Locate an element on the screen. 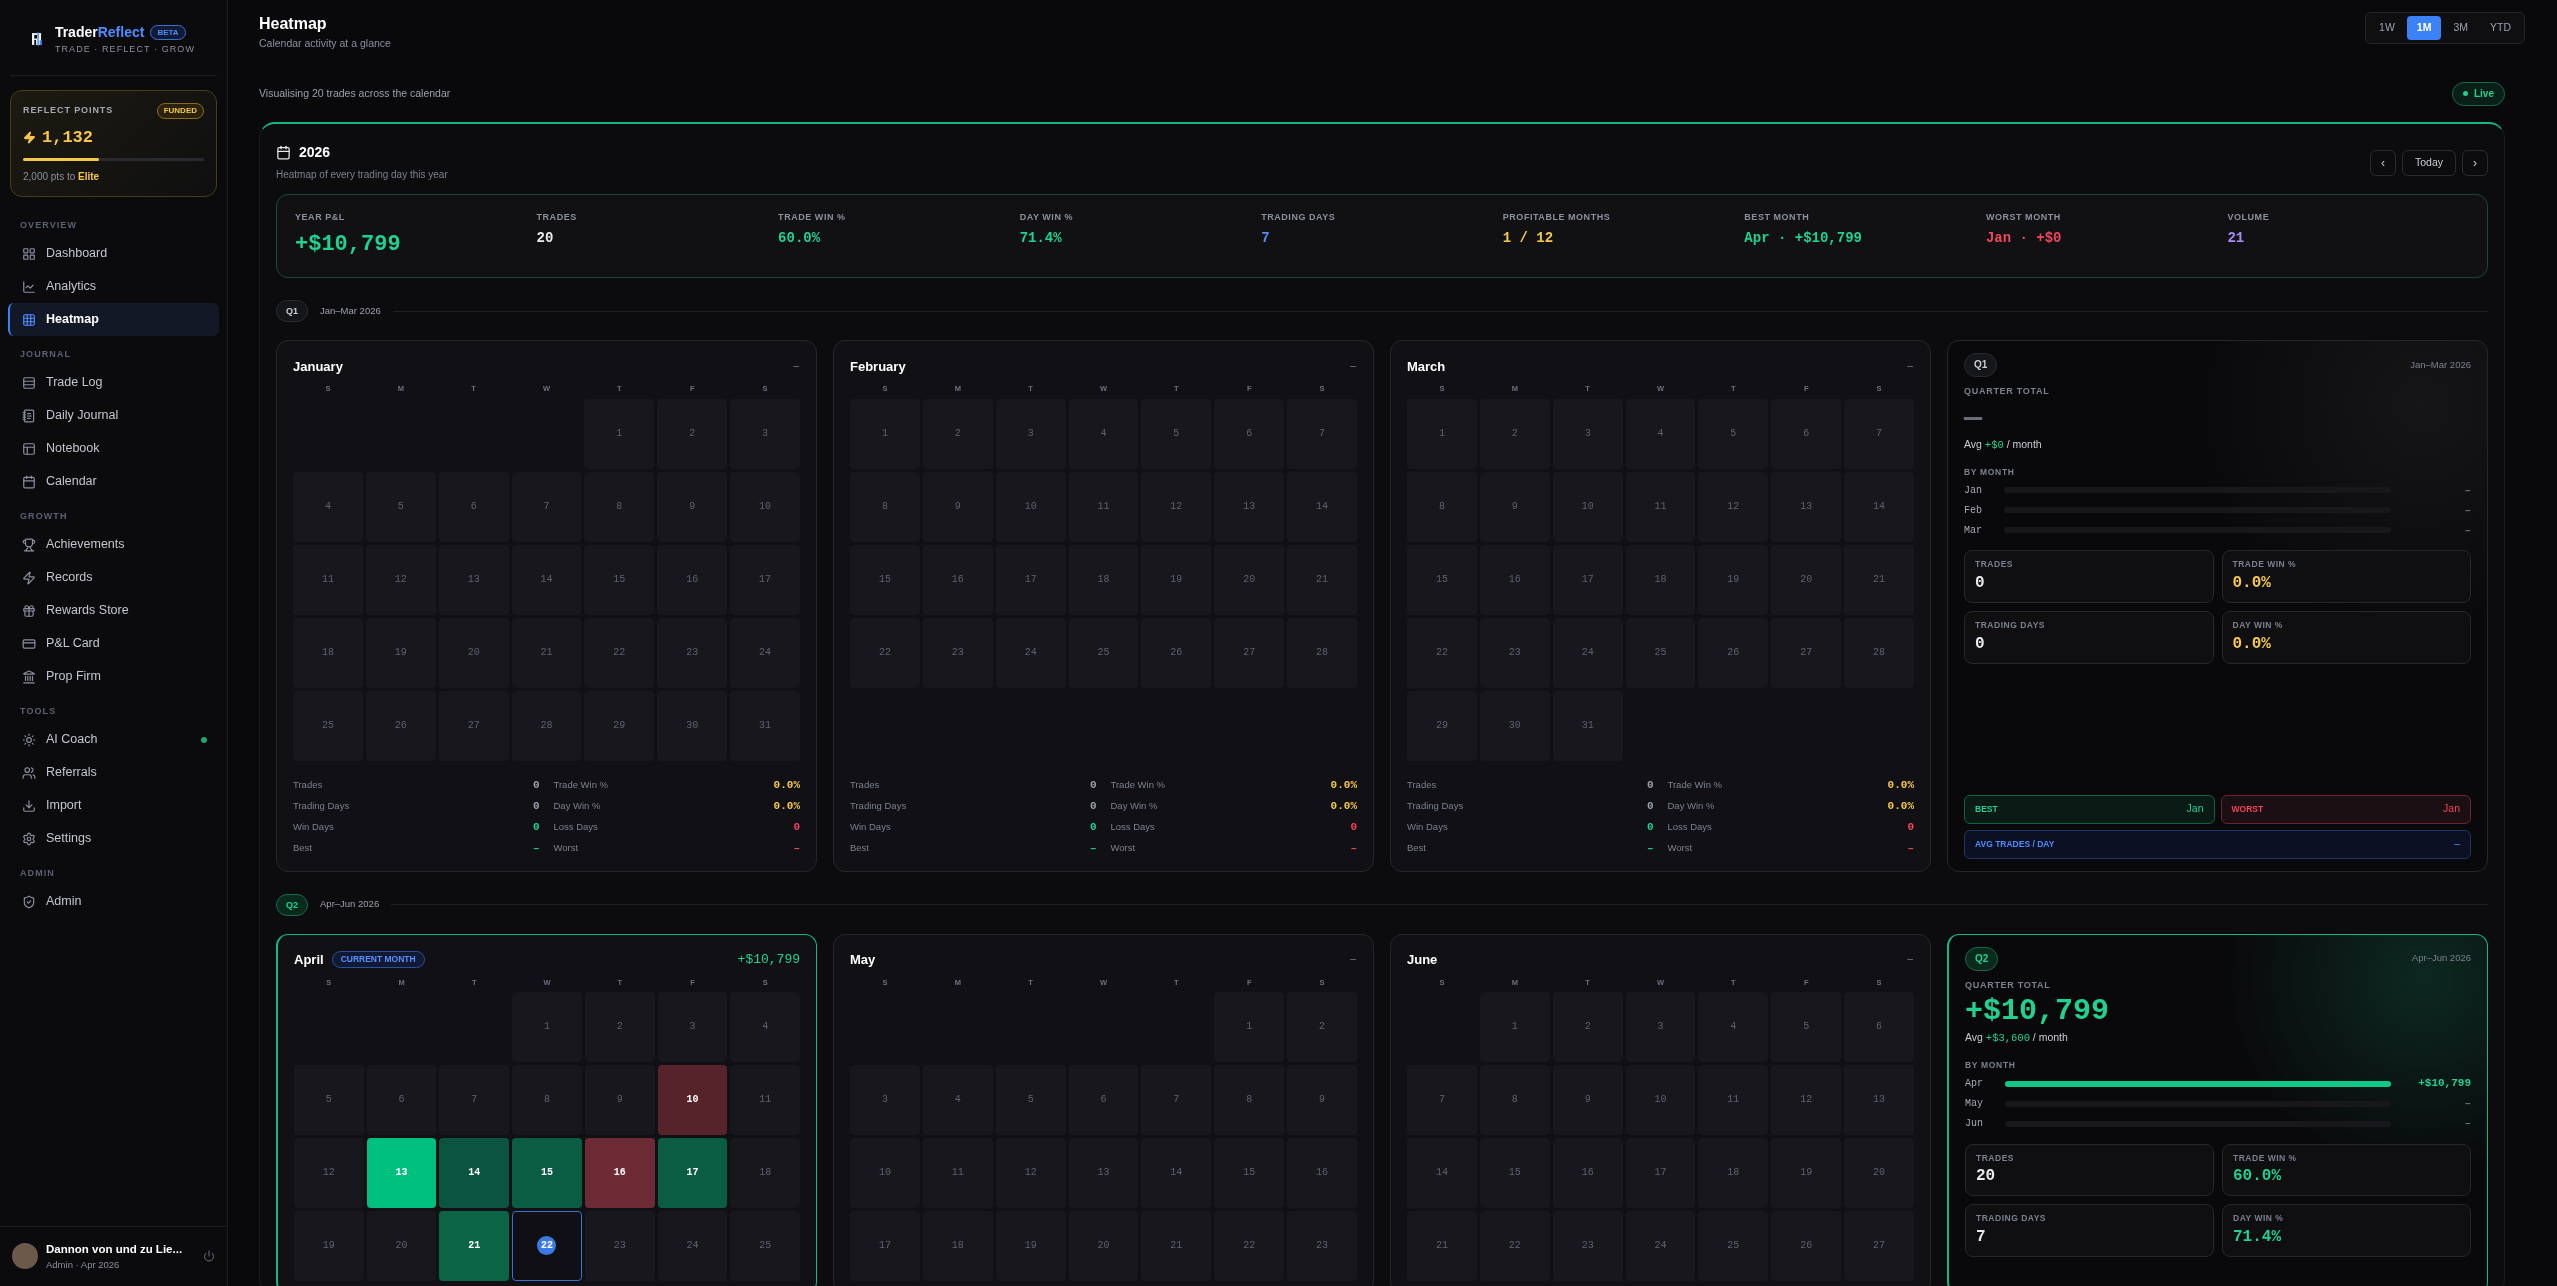 This screenshot has width=2557, height=1286. day-cell: 30 is located at coordinates (1514, 725).